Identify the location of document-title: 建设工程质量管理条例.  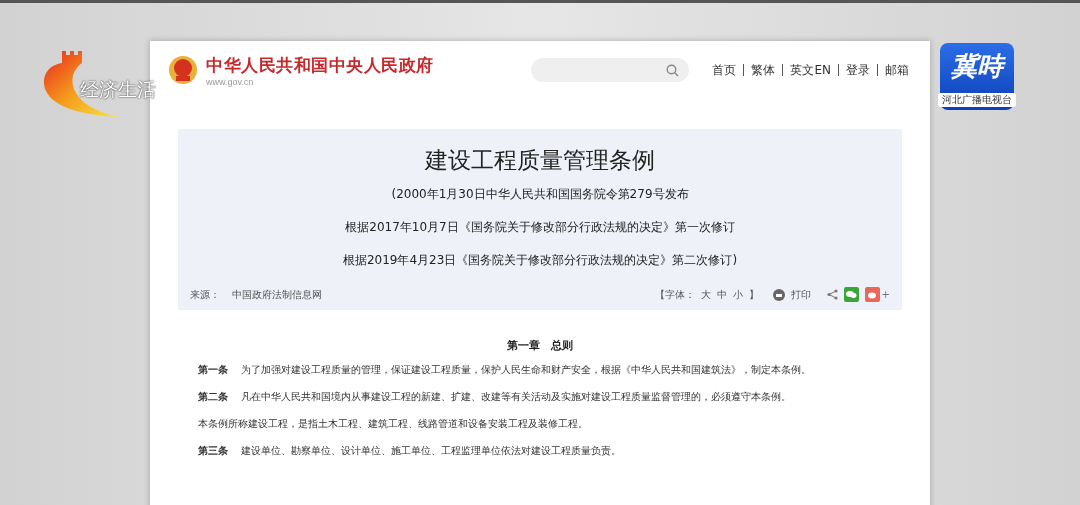
(540, 160).